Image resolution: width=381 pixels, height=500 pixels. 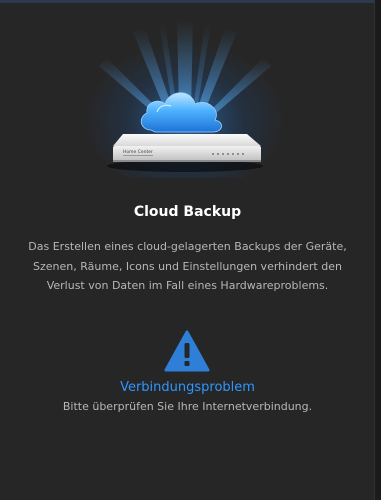 What do you see at coordinates (377, 250) in the screenshot?
I see `panel-edge-divider` at bounding box center [377, 250].